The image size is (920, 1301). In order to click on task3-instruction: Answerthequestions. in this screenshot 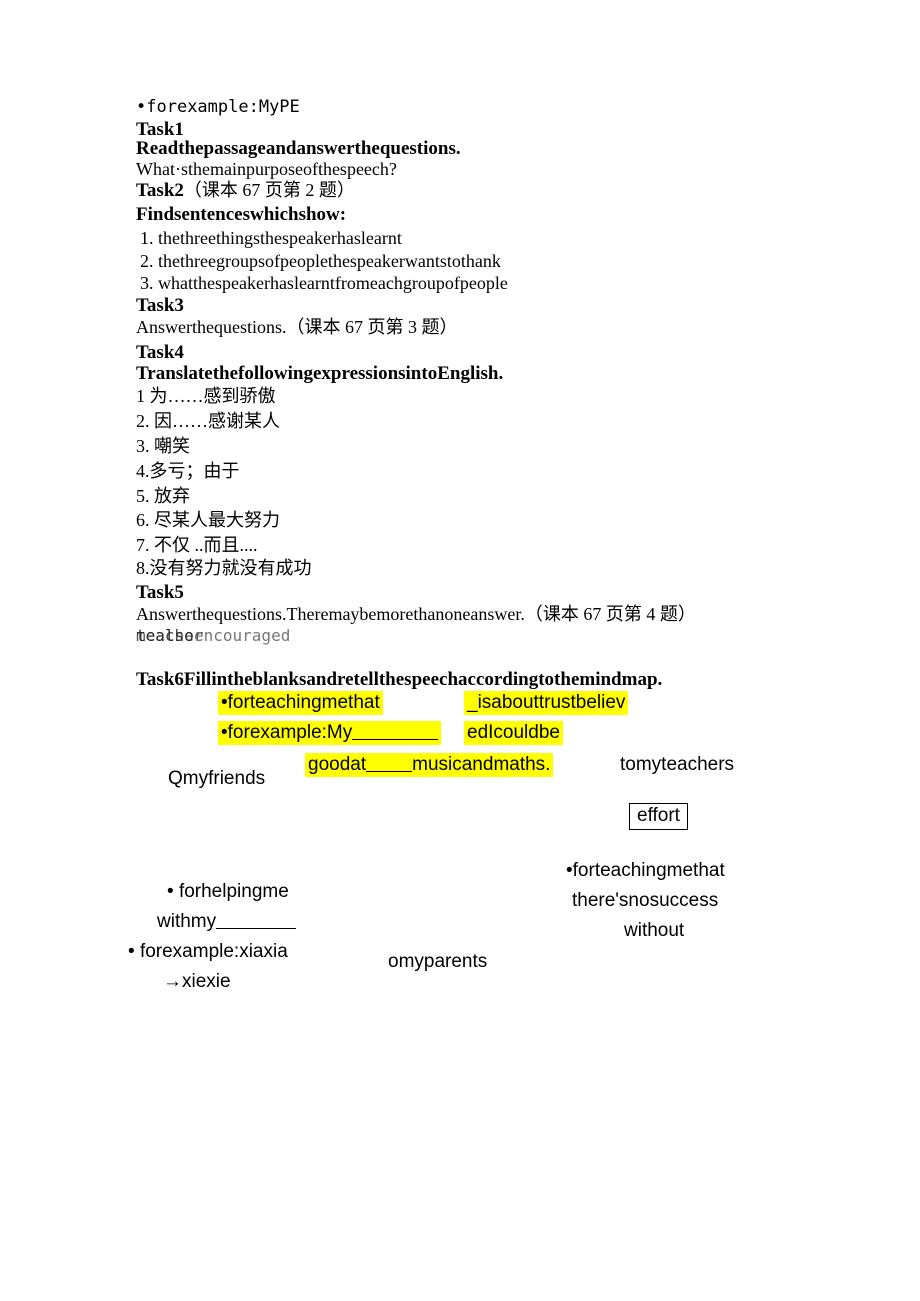, I will do `click(211, 327)`.